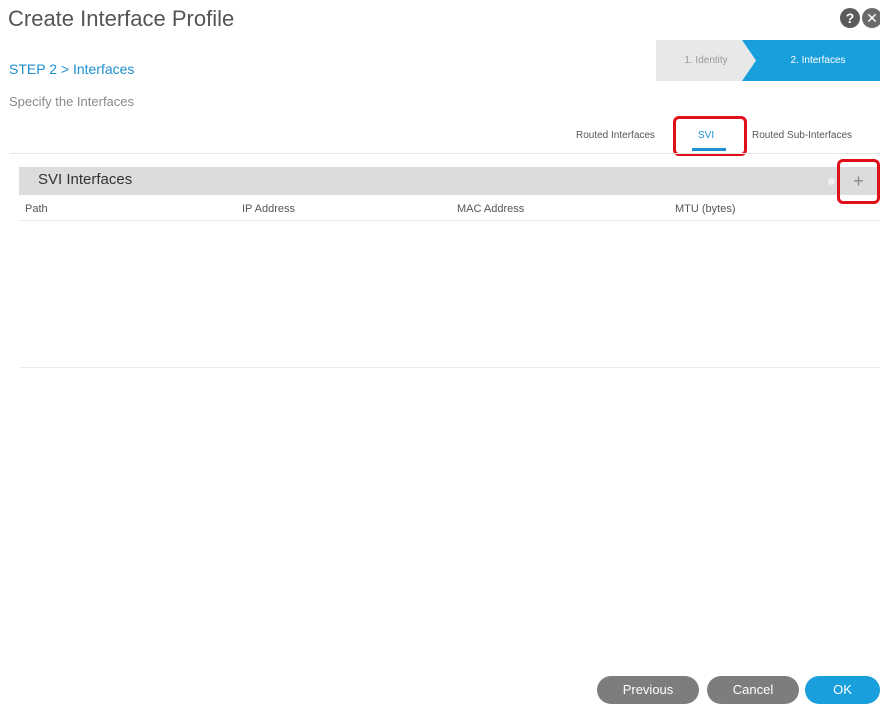 The height and width of the screenshot is (706, 880). I want to click on wizard-step-interfaces-label: 2. Interfaces, so click(818, 60).